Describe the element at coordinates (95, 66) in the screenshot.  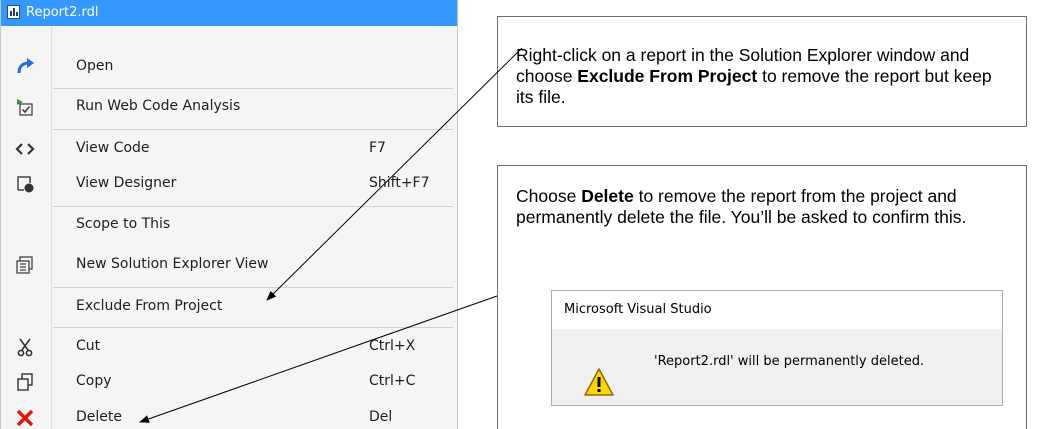
I see `menu-item-label: Open` at that location.